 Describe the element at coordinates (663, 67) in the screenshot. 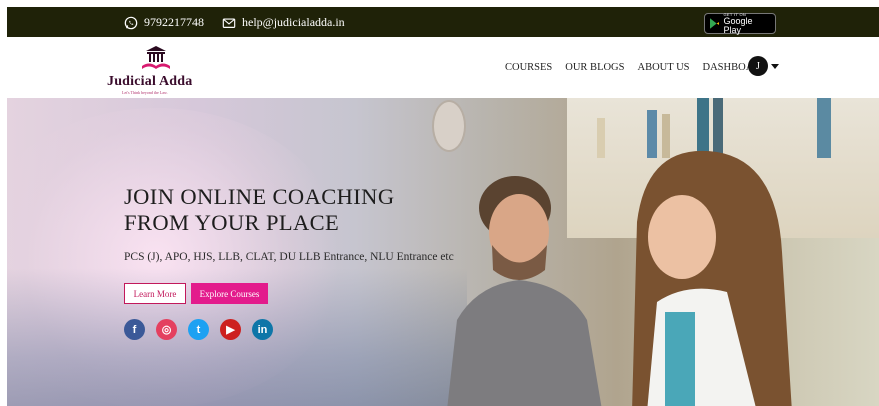

I see `nav-about-us: ABOUT US` at that location.